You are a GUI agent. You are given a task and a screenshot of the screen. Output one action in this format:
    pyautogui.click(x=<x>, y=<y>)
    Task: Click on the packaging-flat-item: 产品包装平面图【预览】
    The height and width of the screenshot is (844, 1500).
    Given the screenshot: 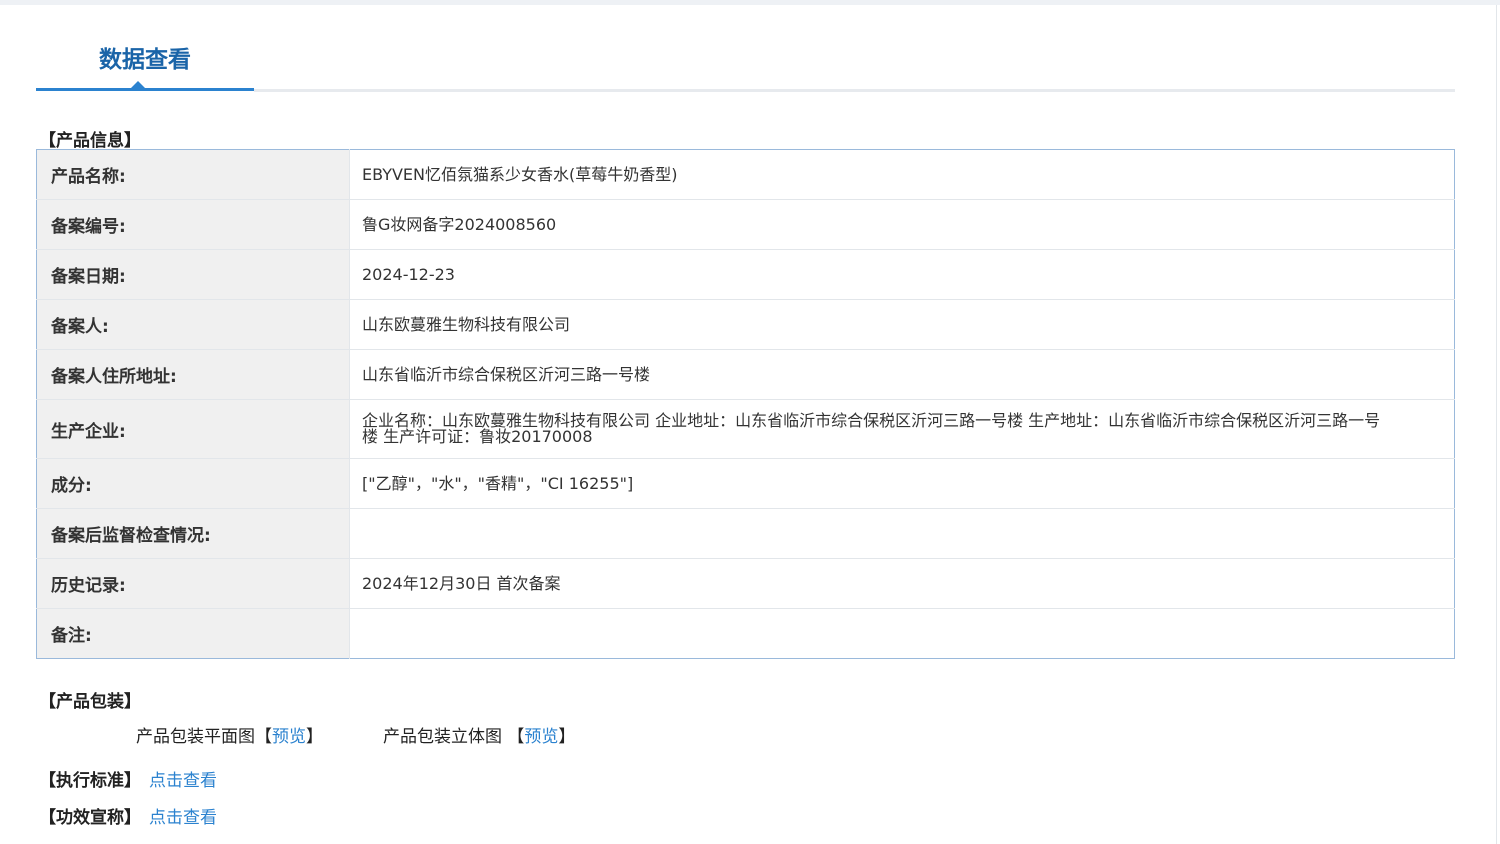 What is the action you would take?
    pyautogui.click(x=229, y=734)
    